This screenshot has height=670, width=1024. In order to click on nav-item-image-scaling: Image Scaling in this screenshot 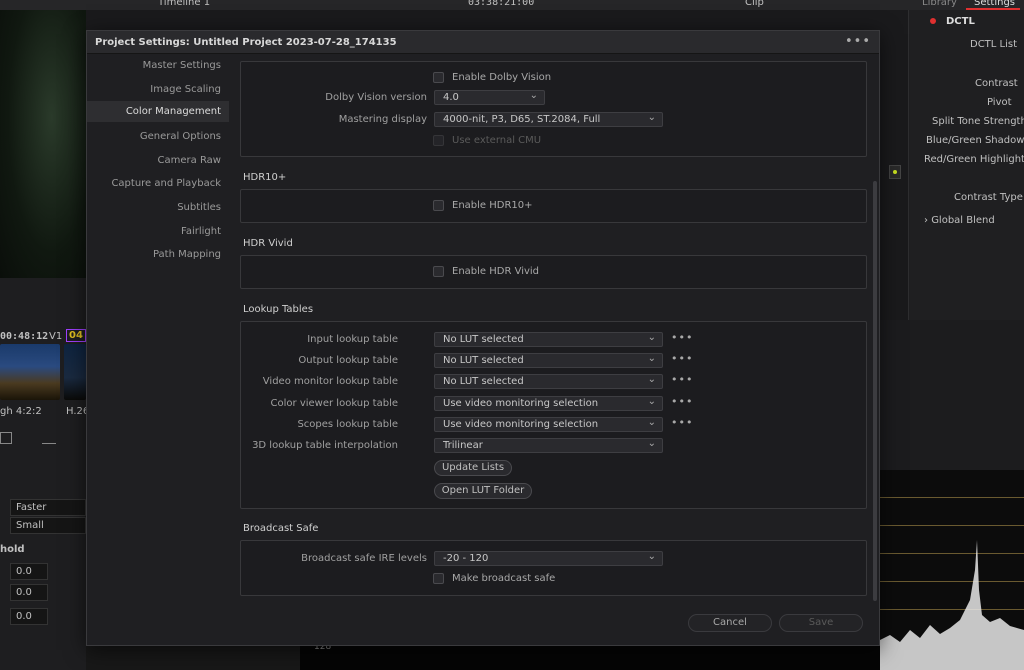, I will do `click(151, 89)`.